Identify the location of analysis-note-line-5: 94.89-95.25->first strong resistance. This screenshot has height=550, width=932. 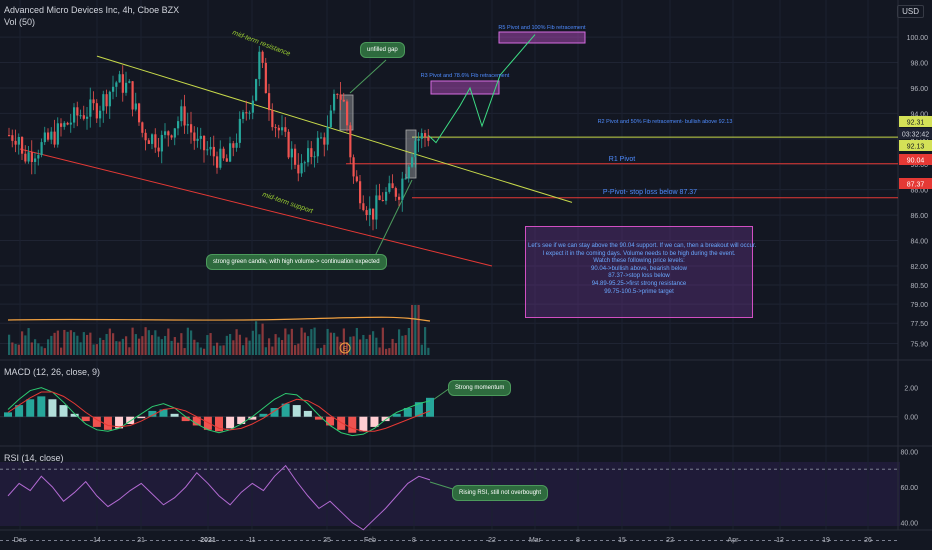
(639, 283).